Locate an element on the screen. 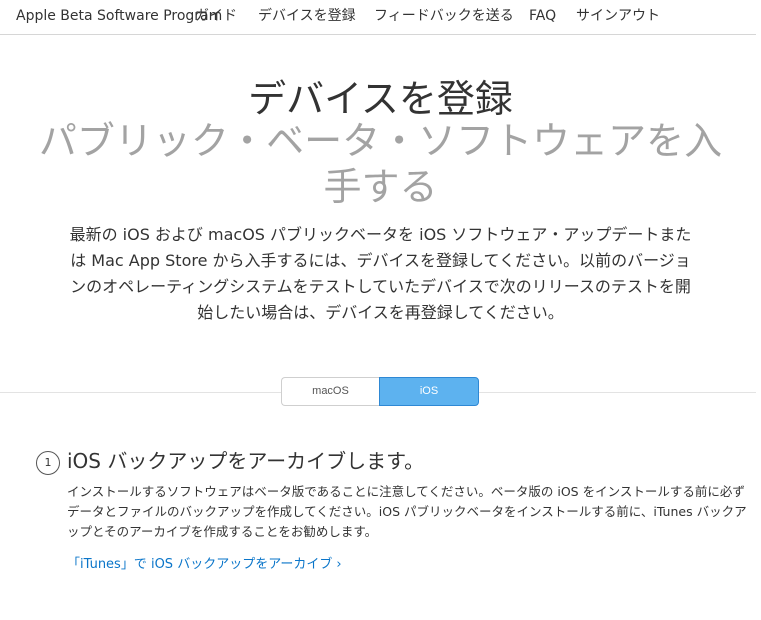 This screenshot has height=620, width=761. segment-ios: iOS is located at coordinates (429, 391).